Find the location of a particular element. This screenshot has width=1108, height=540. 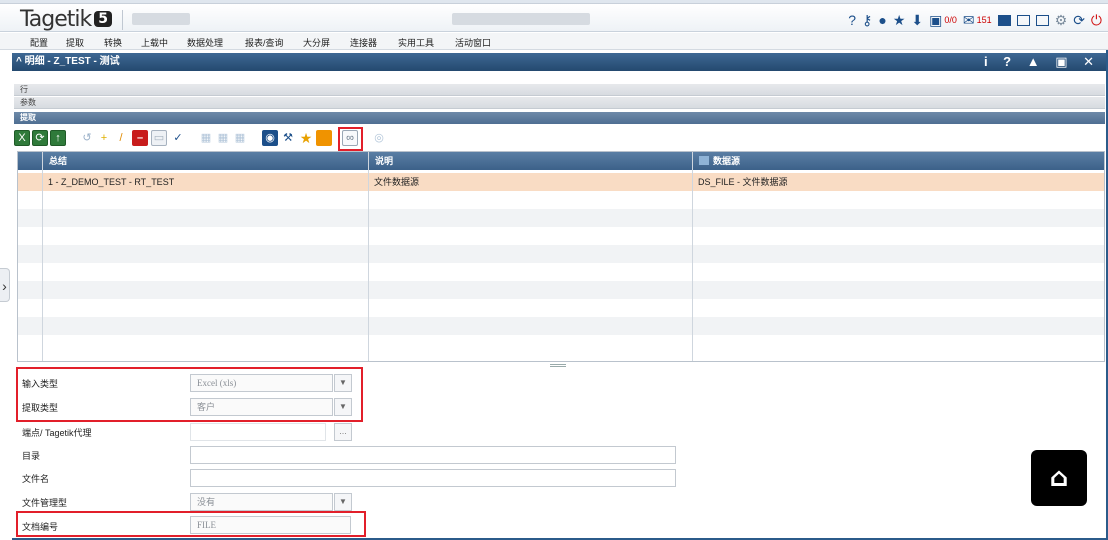

tasks-count: 0/0 is located at coordinates (950, 20).